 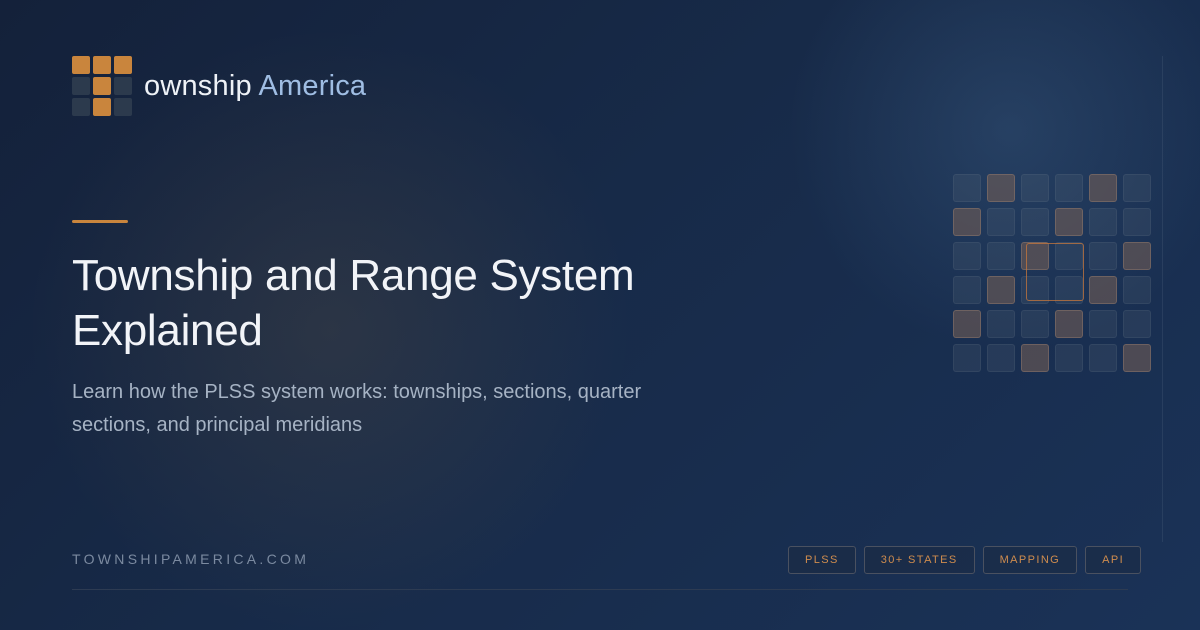 What do you see at coordinates (198, 85) in the screenshot?
I see `brand-name-main: ownship` at bounding box center [198, 85].